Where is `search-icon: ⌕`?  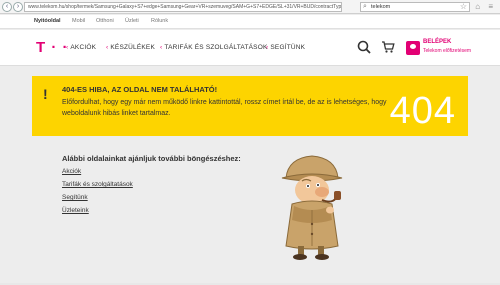
search-icon: ⌕ is located at coordinates (365, 6).